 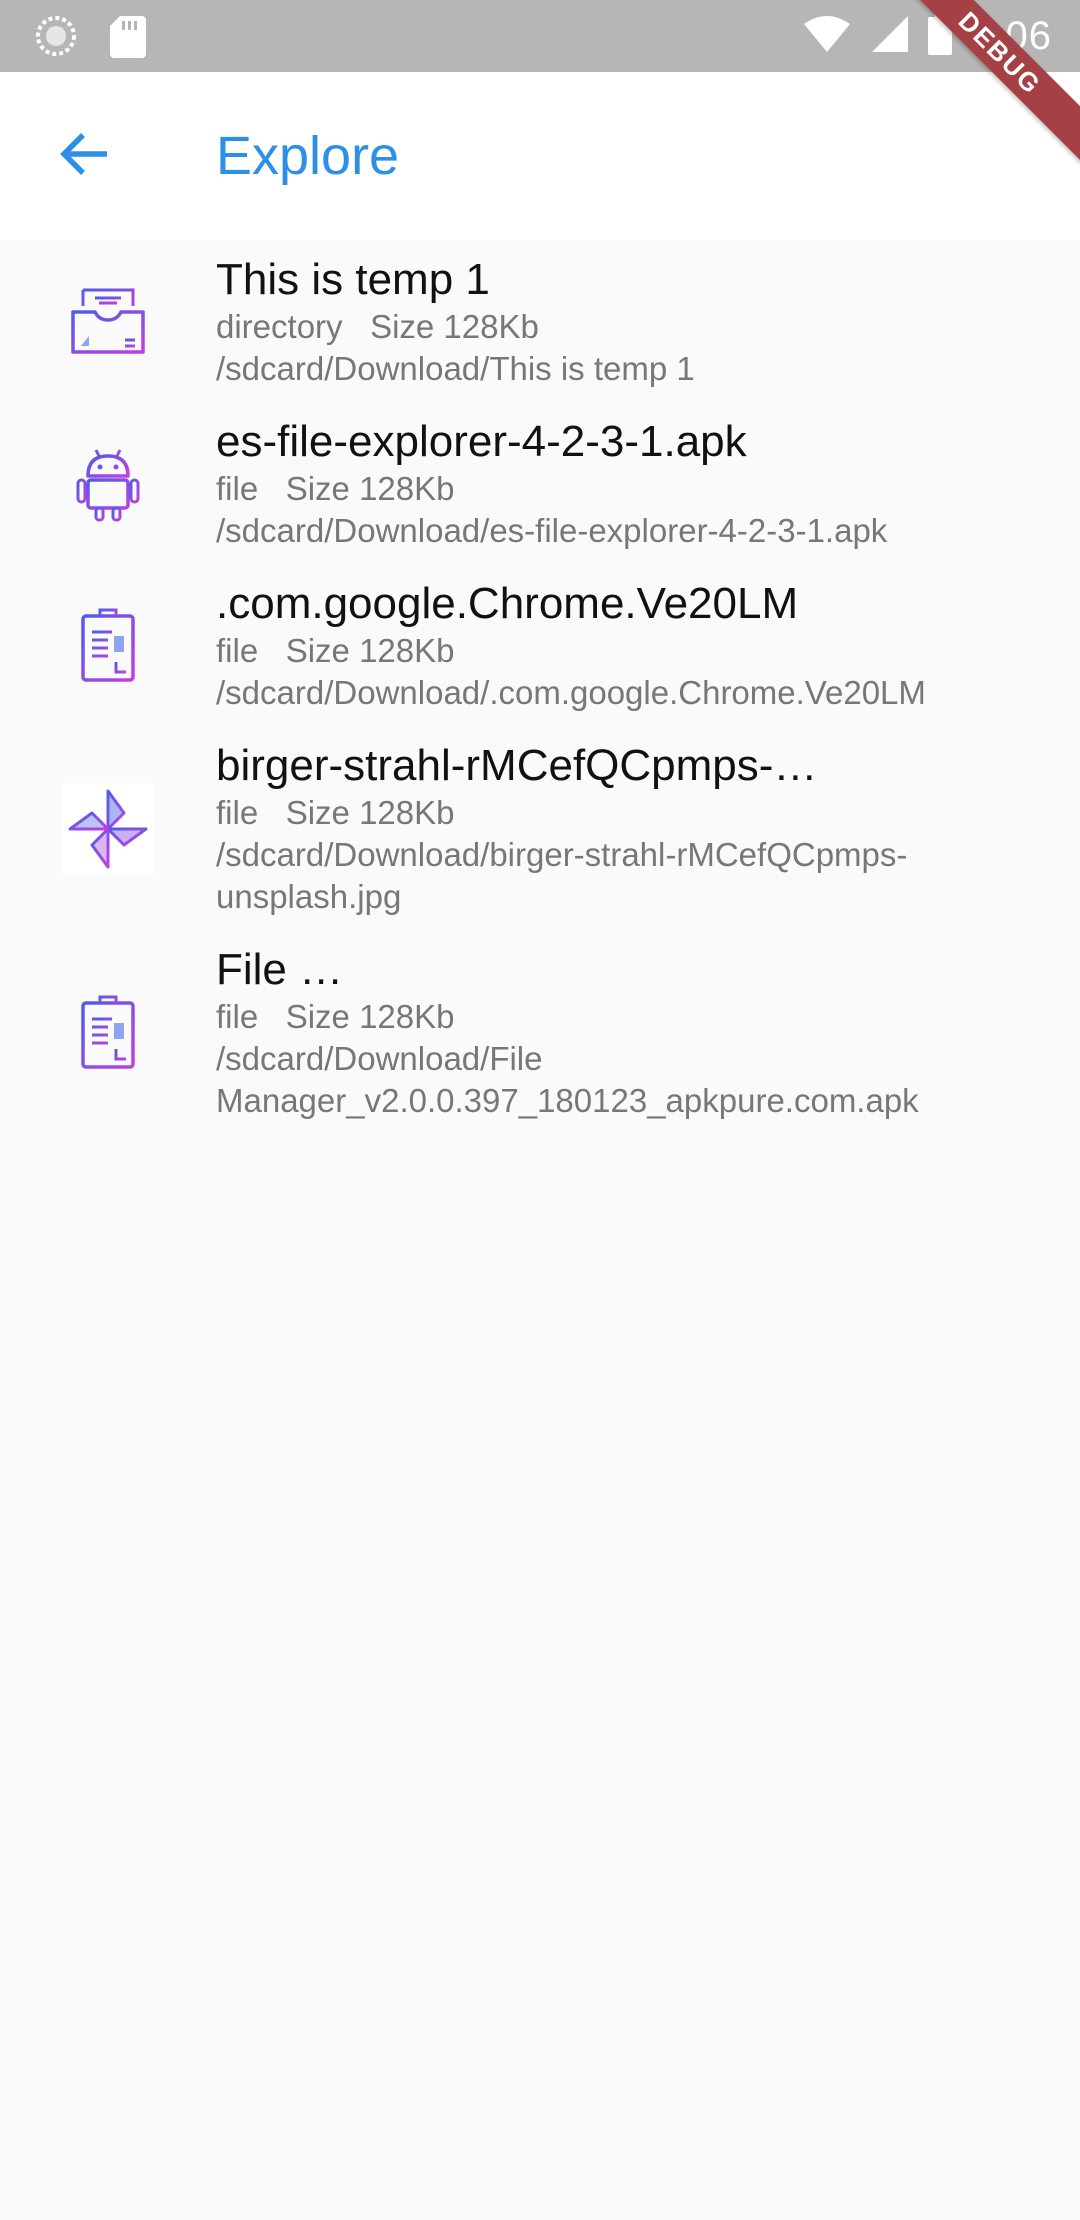 I want to click on file-path: /sdcard/Download/This is temp 1, so click(x=455, y=368).